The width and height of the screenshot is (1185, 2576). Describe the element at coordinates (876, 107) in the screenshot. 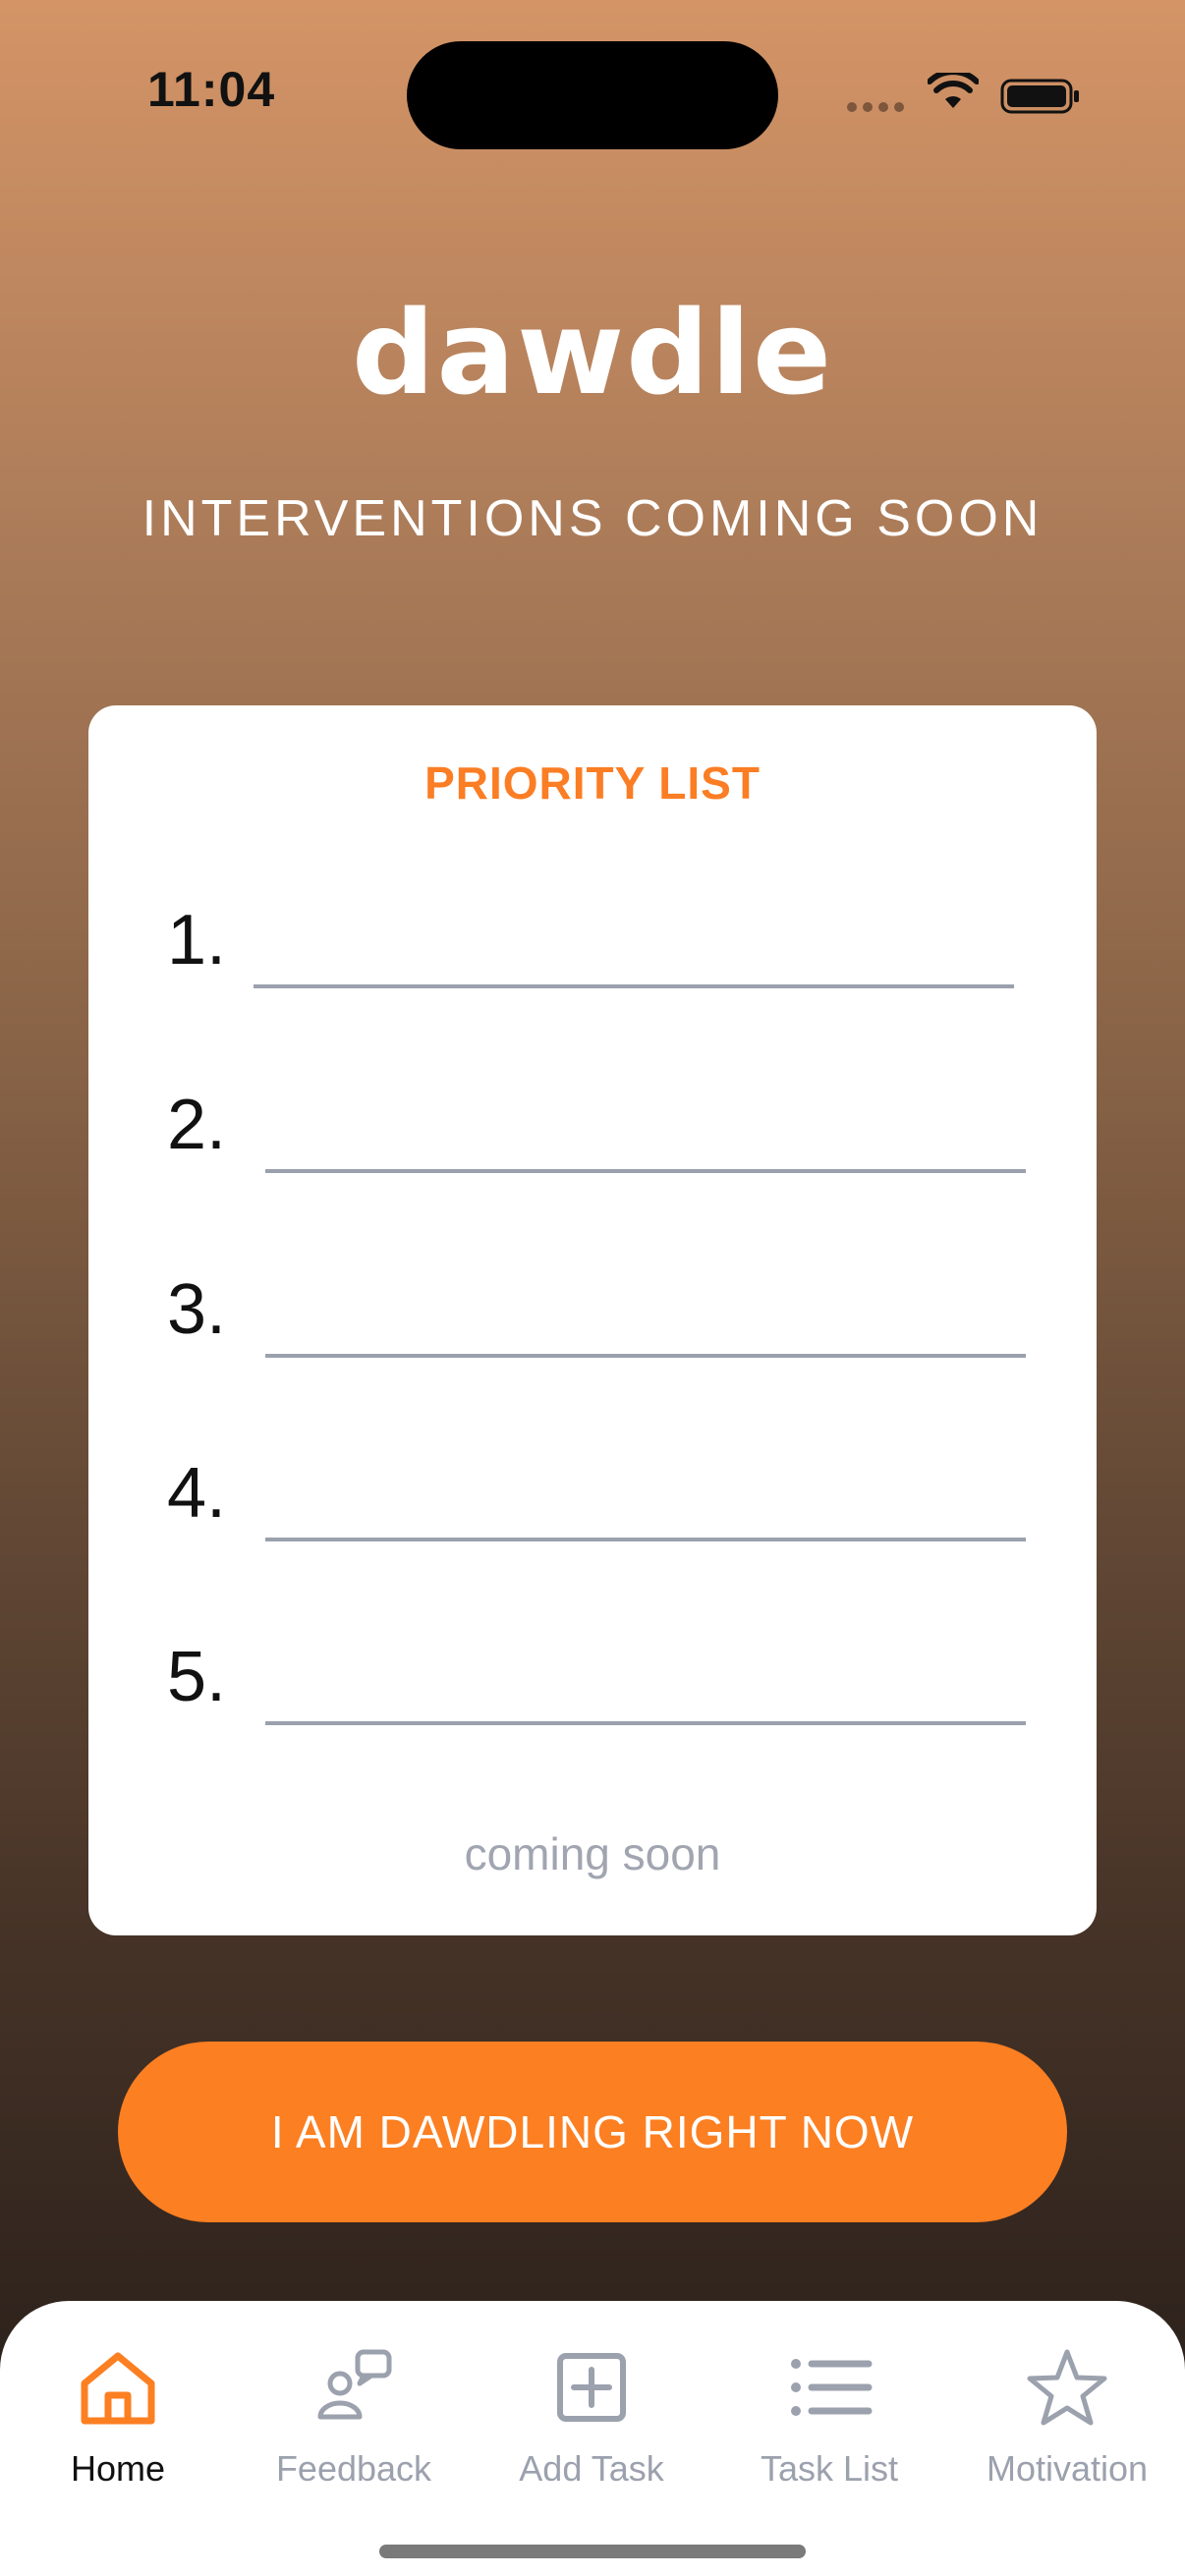

I see `cellular-signal-icon` at that location.